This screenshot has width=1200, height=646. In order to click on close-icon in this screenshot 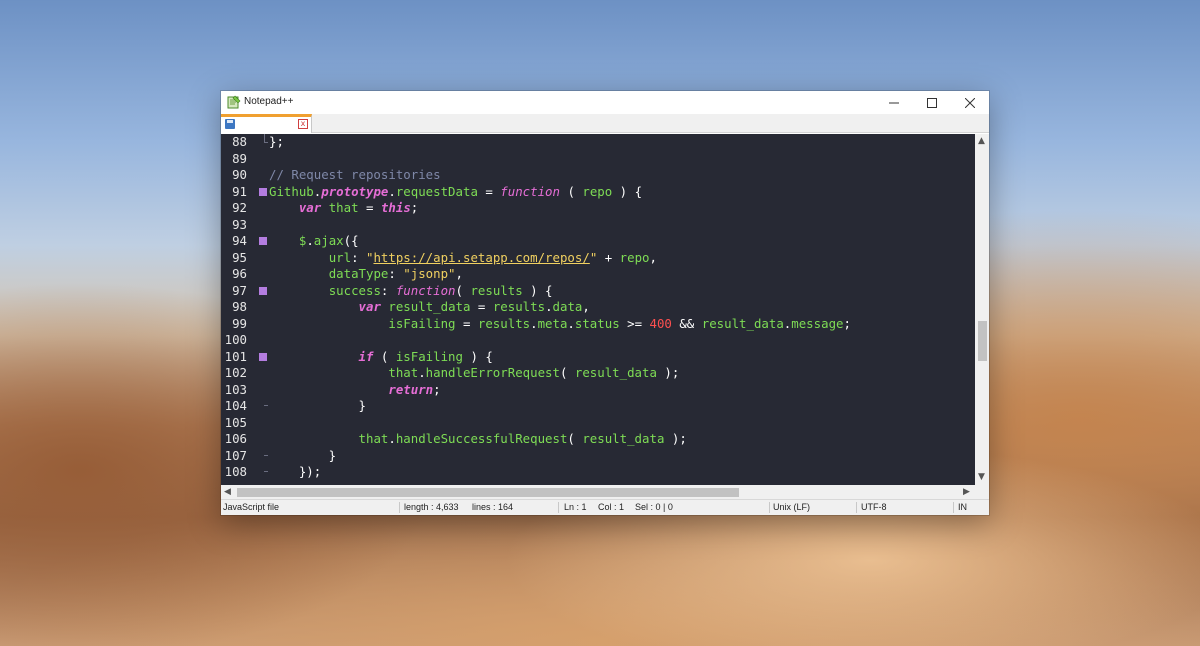, I will do `click(970, 102)`.